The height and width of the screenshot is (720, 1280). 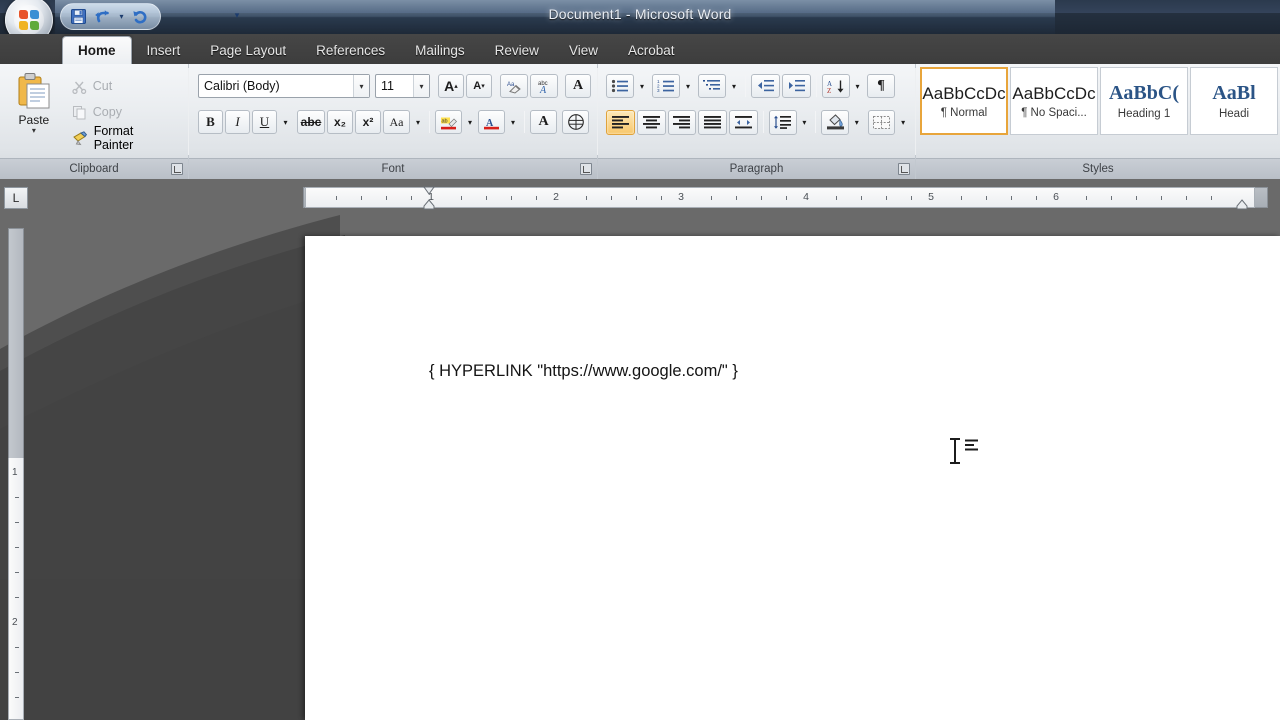 I want to click on tab-mailings: Mailings, so click(x=440, y=50).